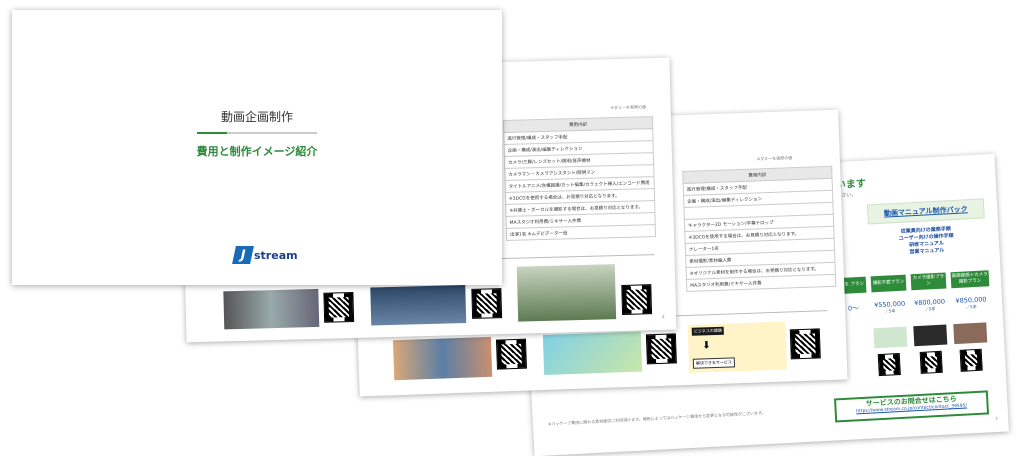  I want to click on price-0: ¥550,000 ／5本, so click(889, 306).